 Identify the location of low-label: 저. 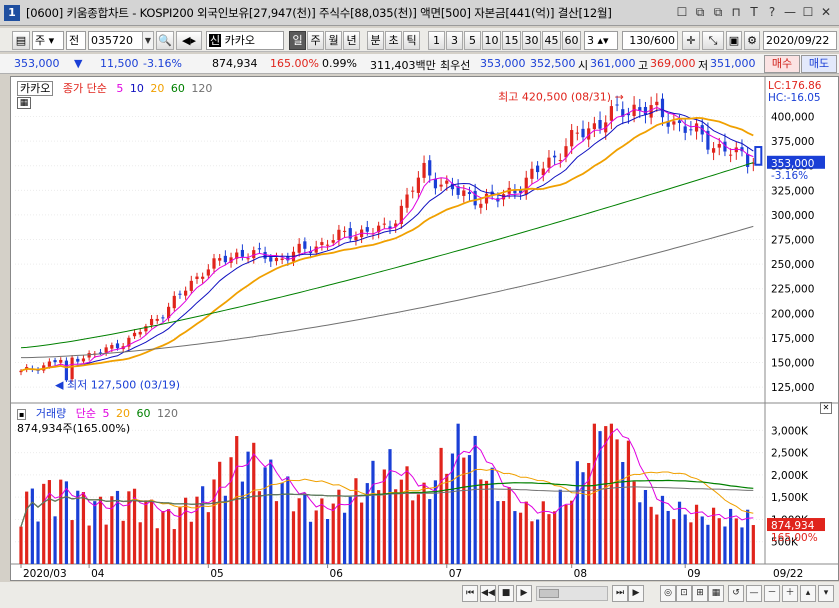
(703, 65).